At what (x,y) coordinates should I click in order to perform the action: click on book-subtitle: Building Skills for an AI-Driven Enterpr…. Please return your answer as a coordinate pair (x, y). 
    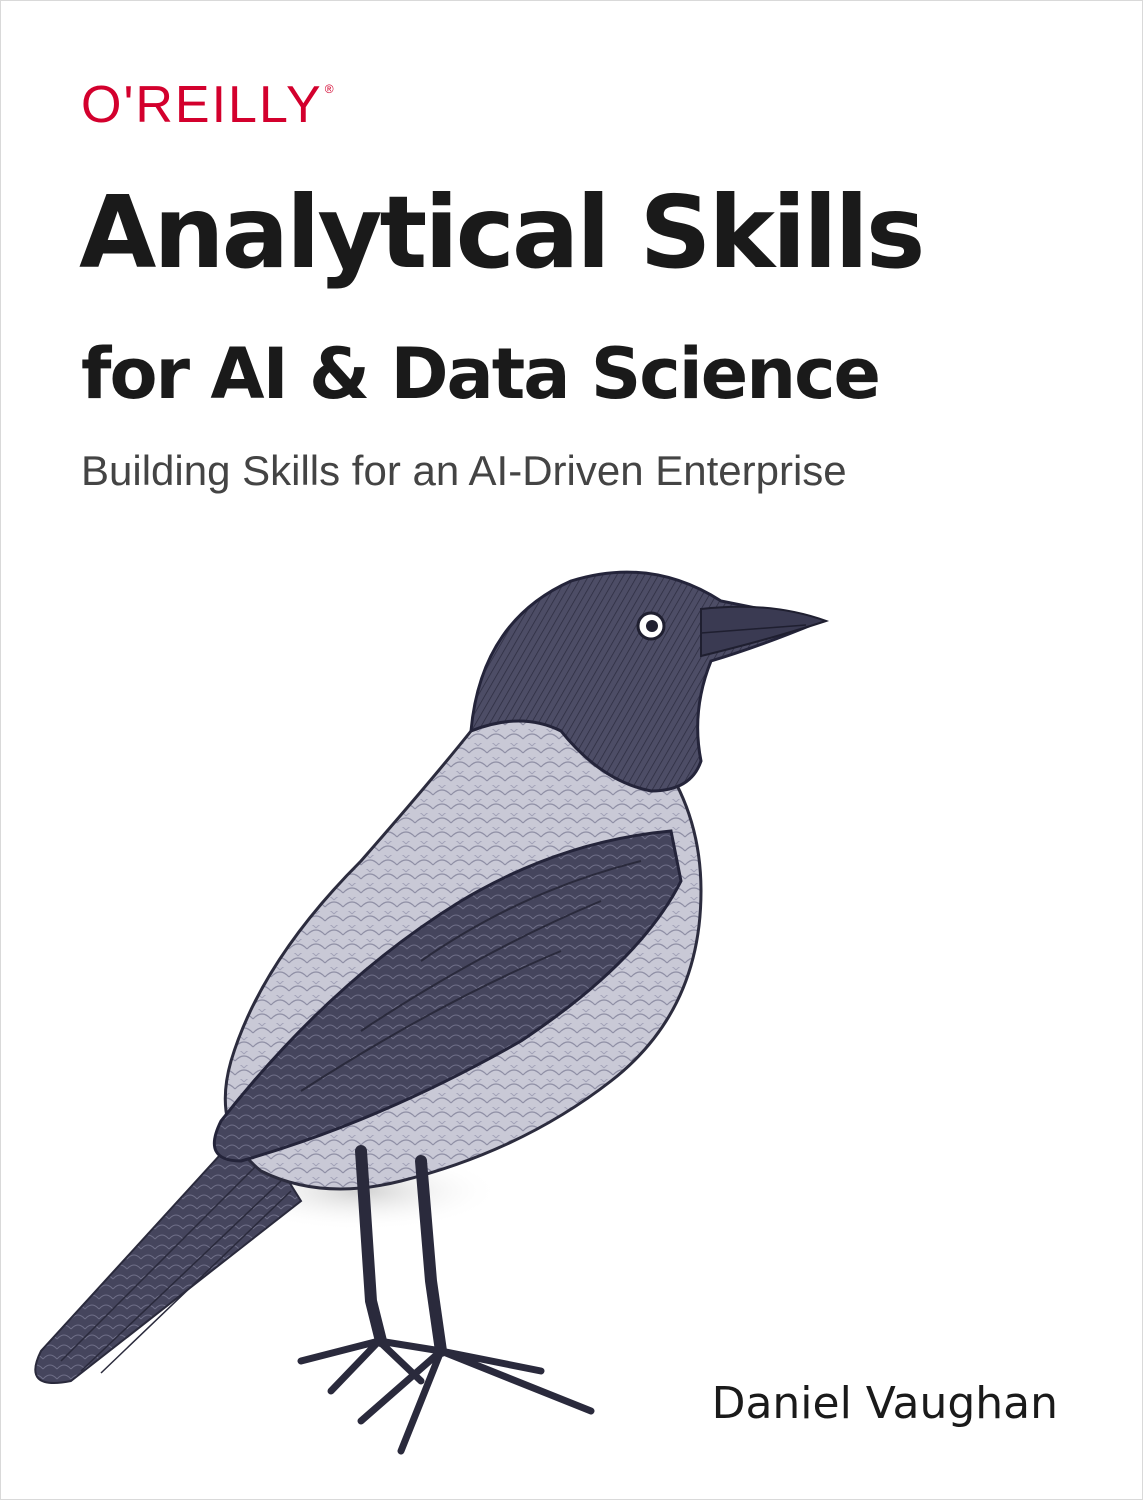
    Looking at the image, I should click on (464, 470).